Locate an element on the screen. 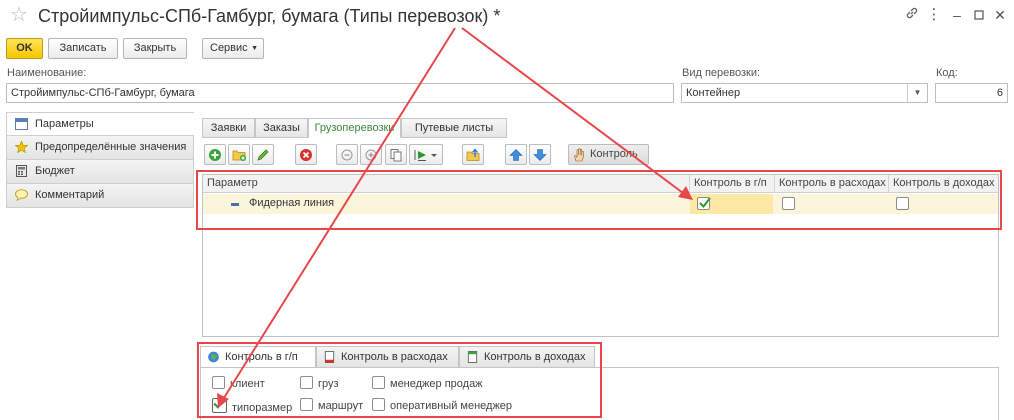  checkbox-control-income is located at coordinates (902, 203).